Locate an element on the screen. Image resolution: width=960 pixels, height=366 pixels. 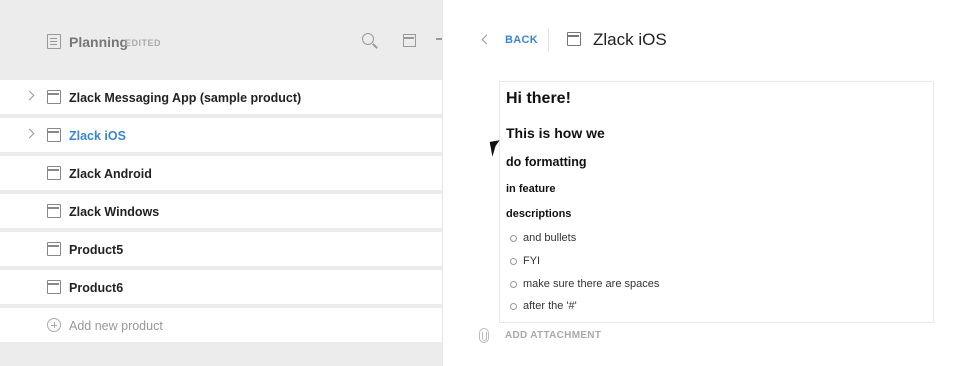
product-title: Zlack iOS is located at coordinates (630, 40).